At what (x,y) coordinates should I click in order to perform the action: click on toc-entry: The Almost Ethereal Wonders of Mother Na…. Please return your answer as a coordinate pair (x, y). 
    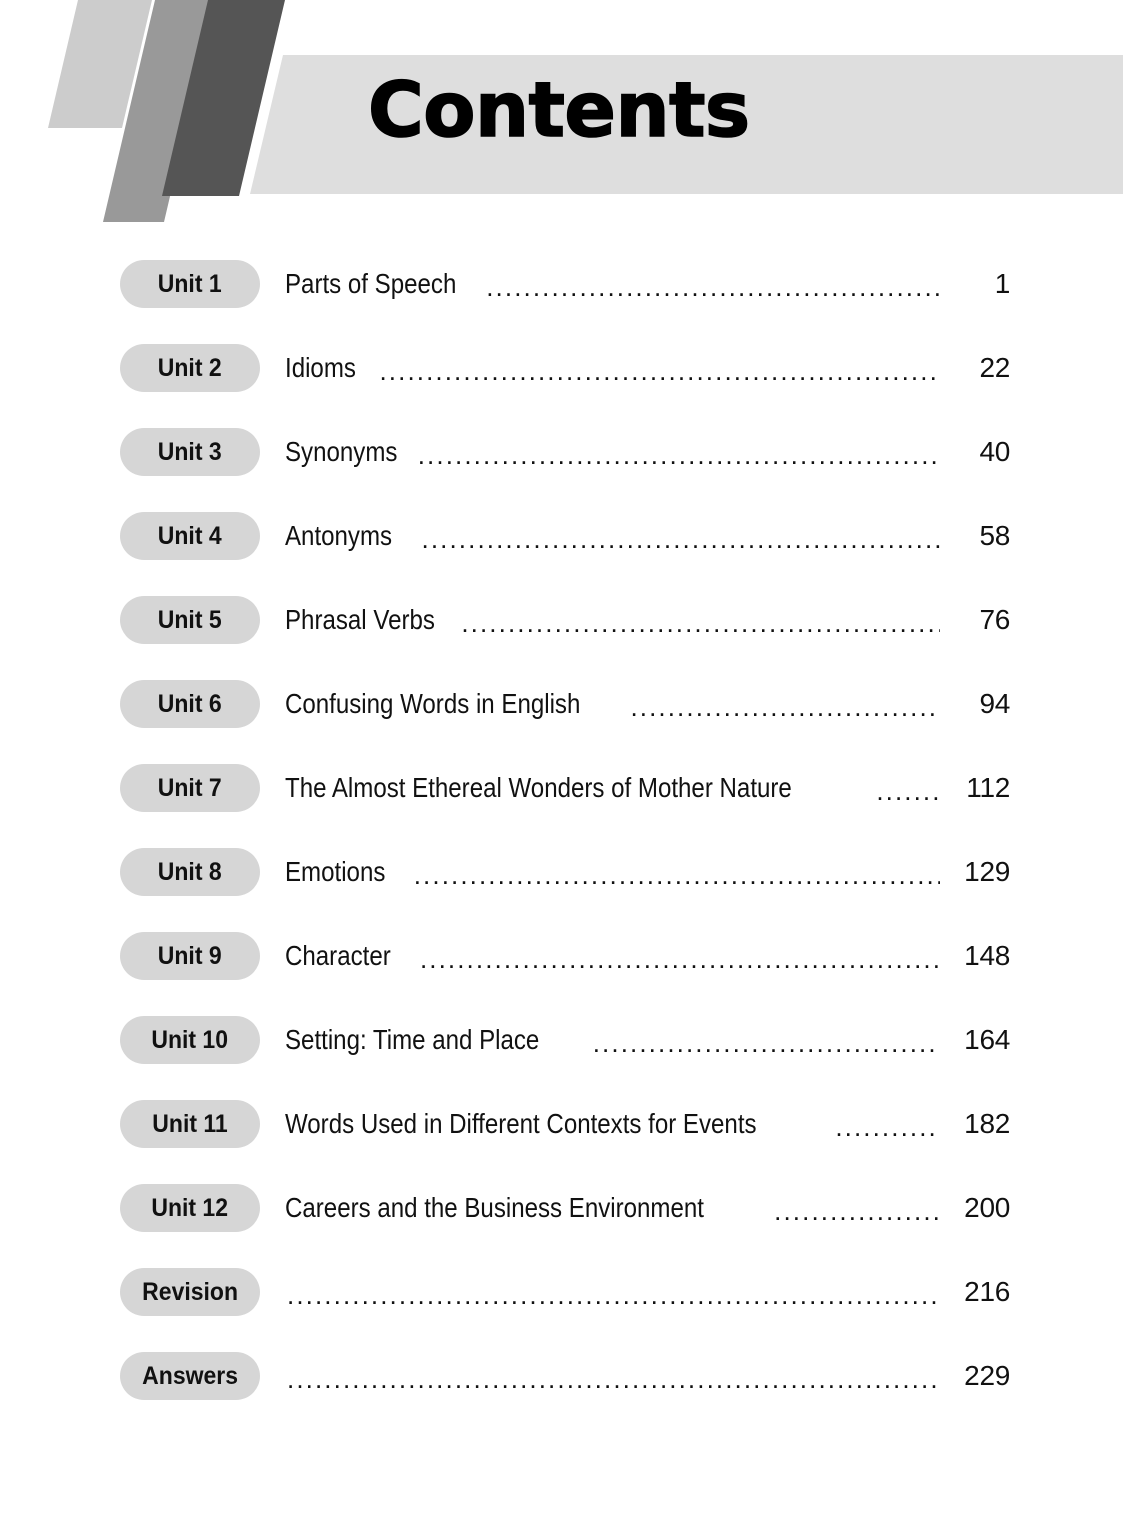
    Looking at the image, I should click on (647, 788).